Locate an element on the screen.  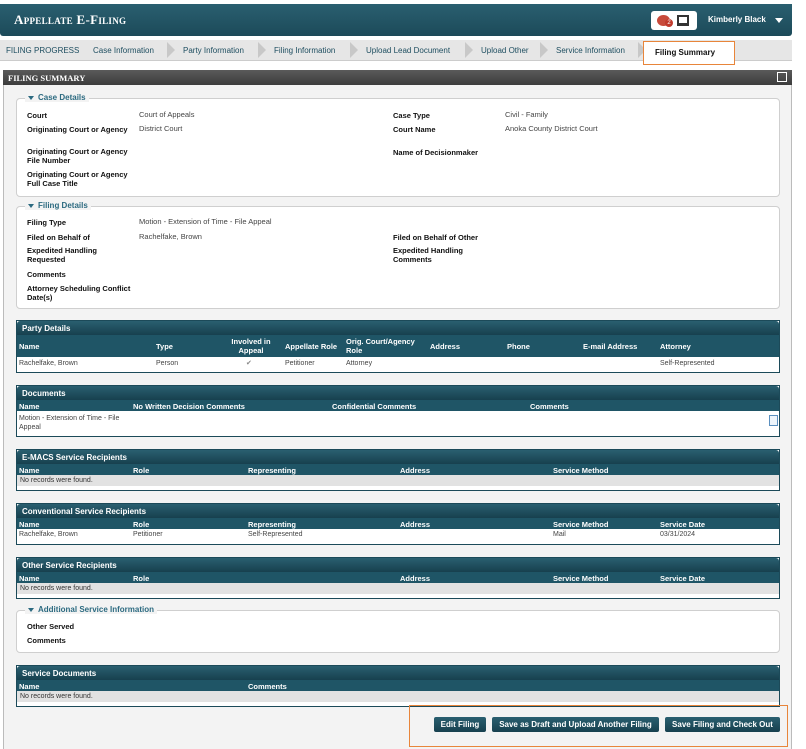
additional-service-legend: Additional Service Information is located at coordinates (91, 609).